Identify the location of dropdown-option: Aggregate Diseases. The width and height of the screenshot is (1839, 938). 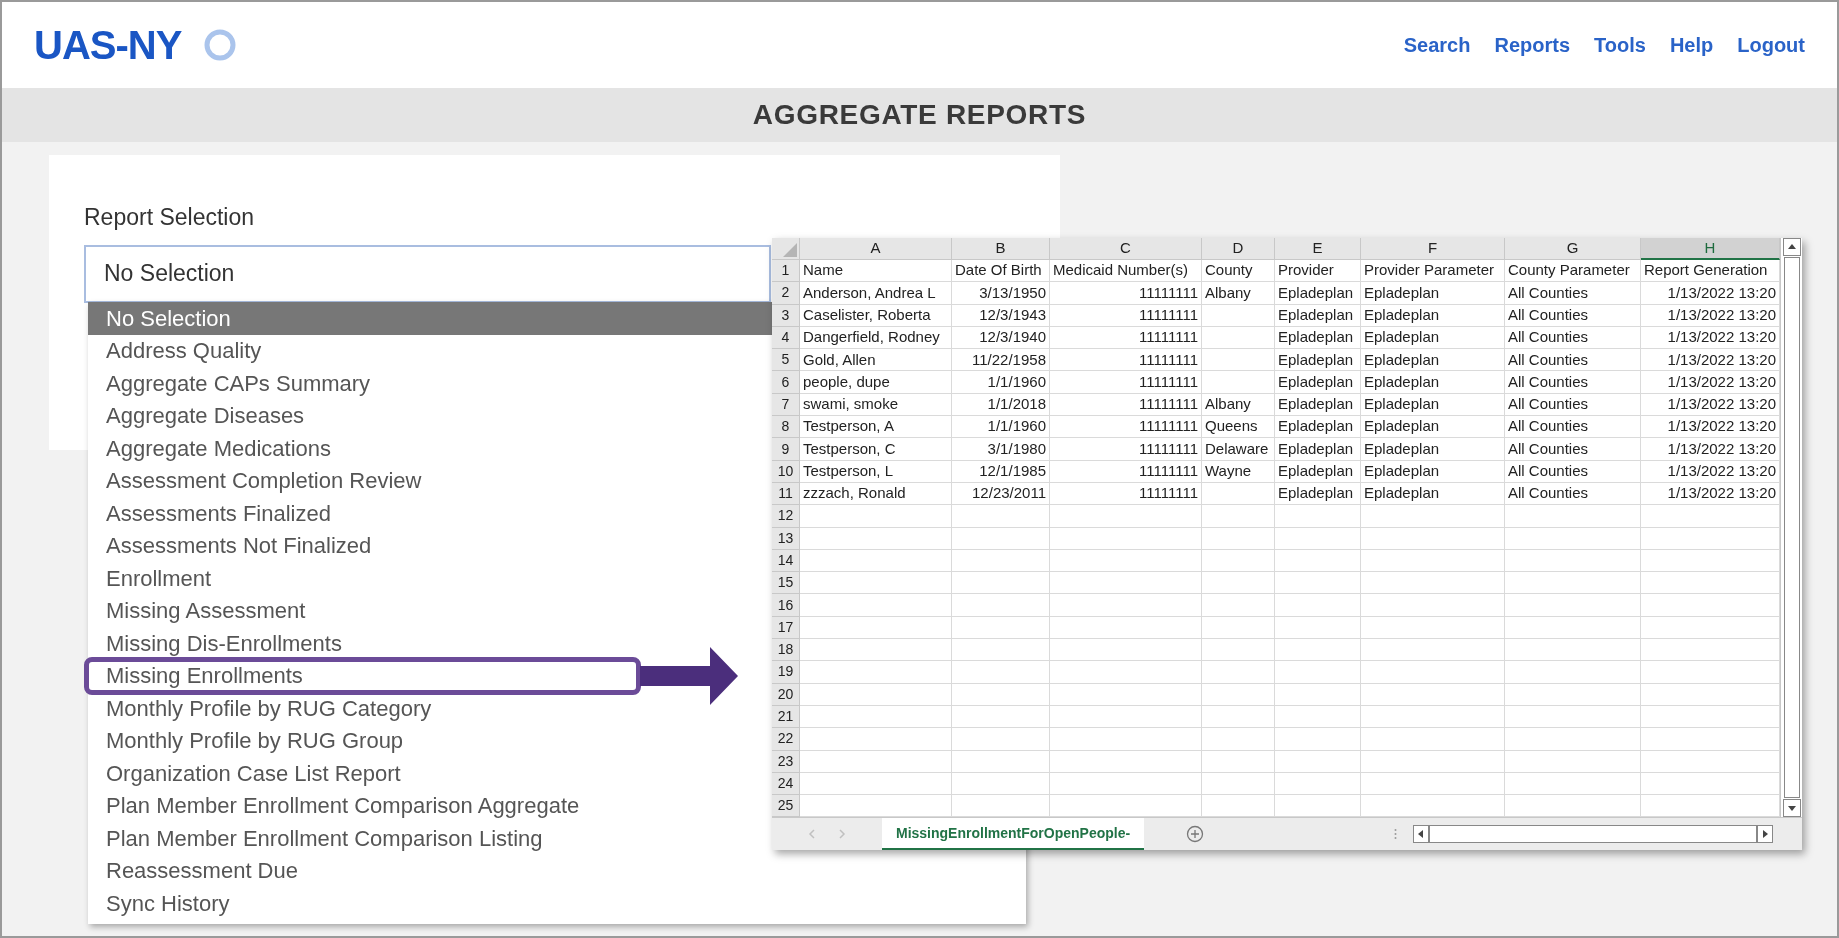
(205, 415).